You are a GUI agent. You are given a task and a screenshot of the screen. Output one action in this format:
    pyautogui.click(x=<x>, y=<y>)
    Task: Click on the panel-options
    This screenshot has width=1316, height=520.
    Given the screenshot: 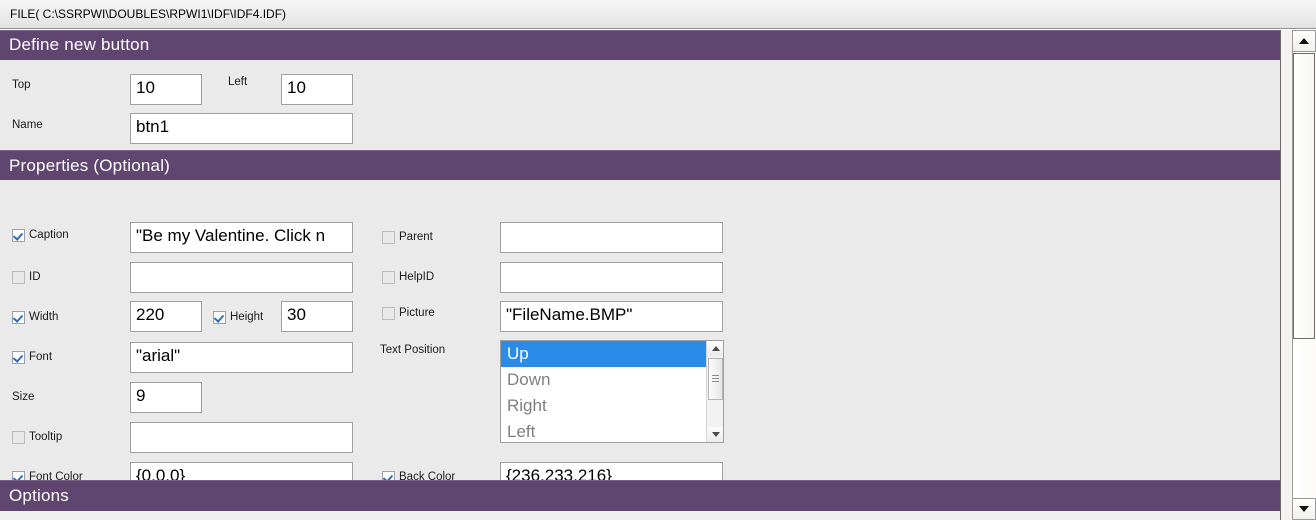 What is the action you would take?
    pyautogui.click(x=640, y=515)
    